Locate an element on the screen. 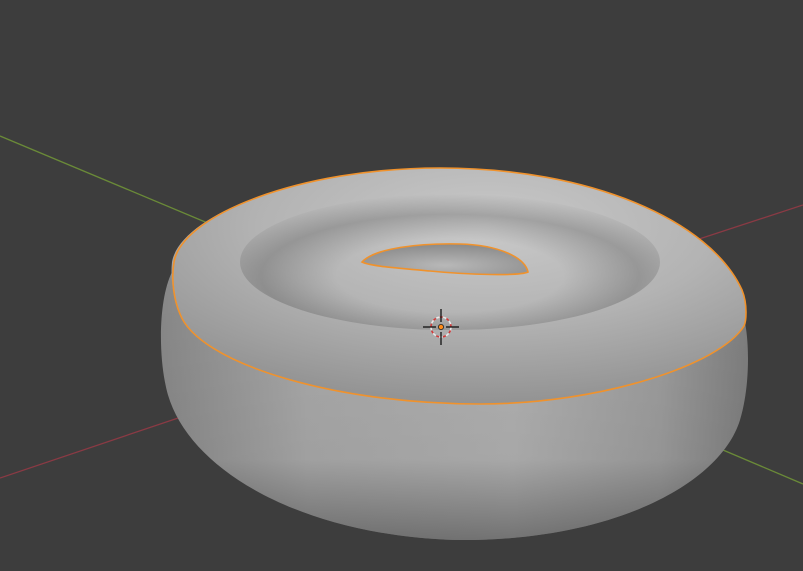 This screenshot has width=803, height=571. x-axis-line-front is located at coordinates (101, 444).